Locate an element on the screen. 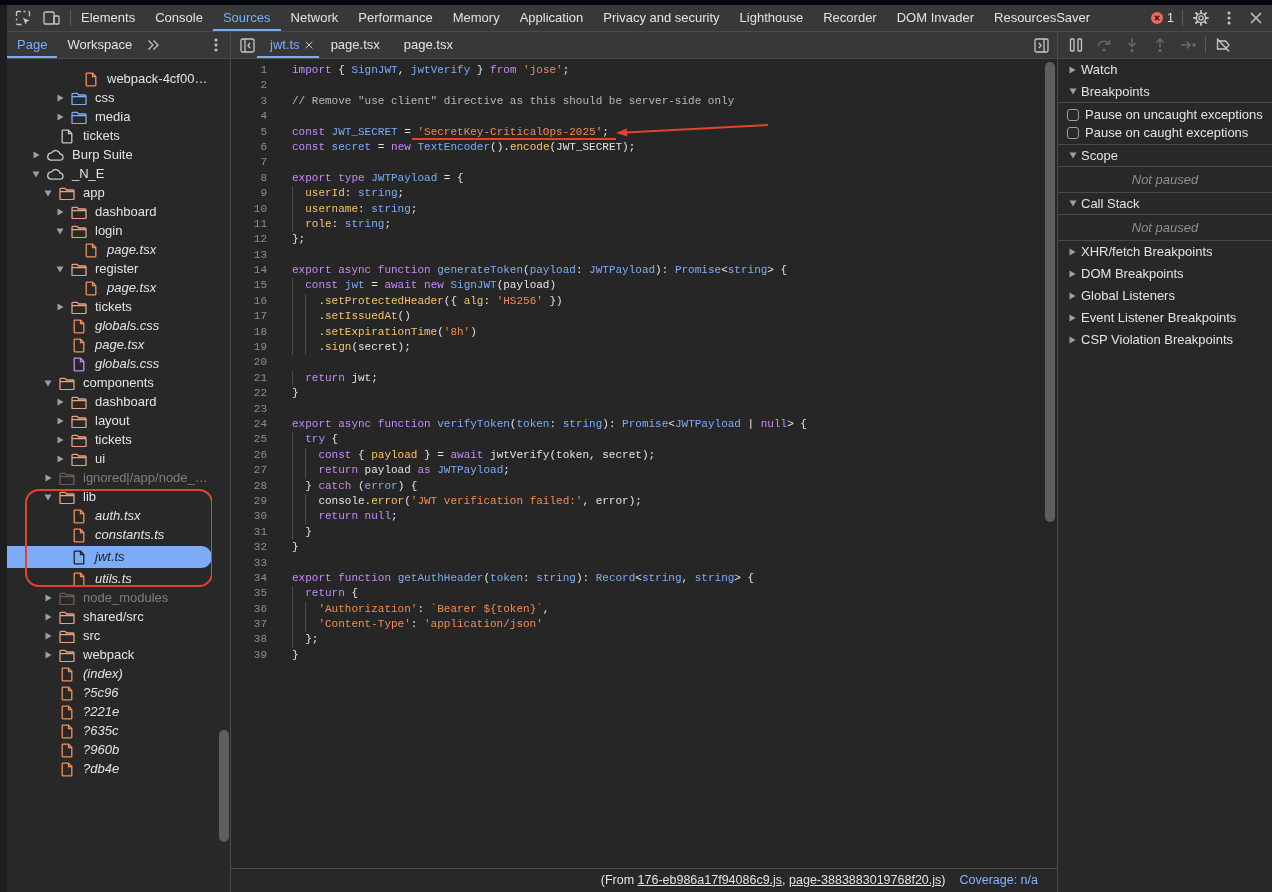 This screenshot has width=1272, height=892. file-tab: jwt.ts is located at coordinates (288, 45).